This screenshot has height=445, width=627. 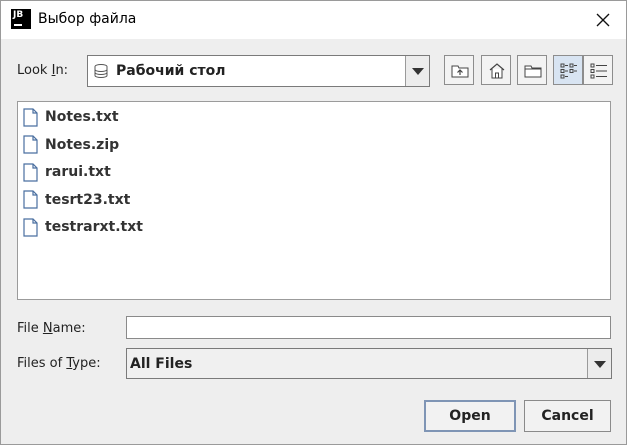 What do you see at coordinates (258, 71) in the screenshot?
I see `look-in-dropdown: Рабочий стол` at bounding box center [258, 71].